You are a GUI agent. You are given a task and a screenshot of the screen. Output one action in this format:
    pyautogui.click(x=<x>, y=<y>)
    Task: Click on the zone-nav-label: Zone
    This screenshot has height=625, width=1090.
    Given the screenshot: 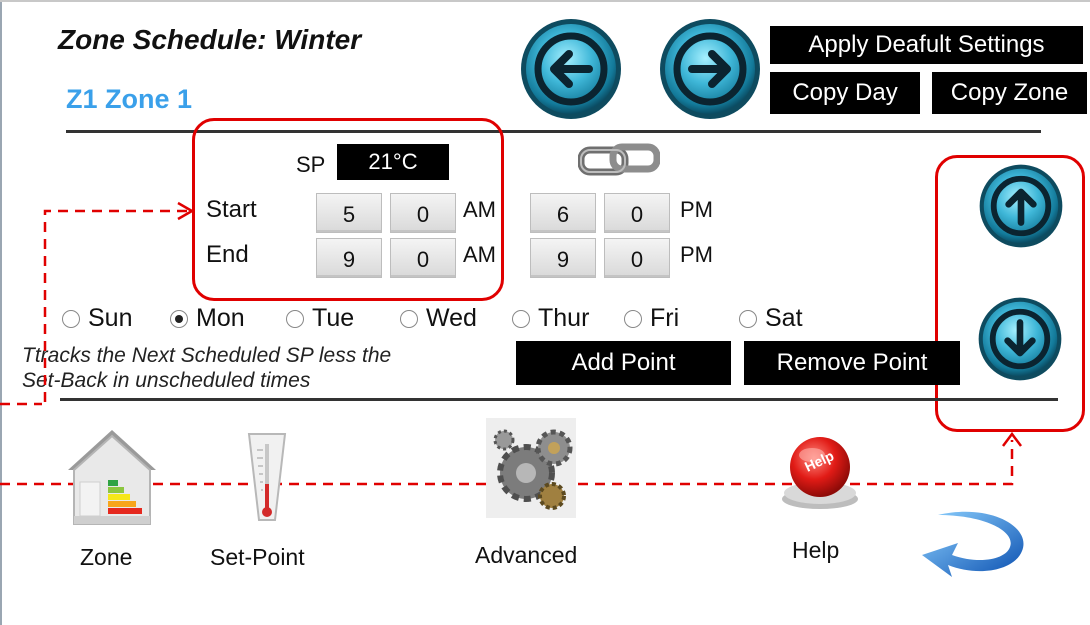 What is the action you would take?
    pyautogui.click(x=106, y=557)
    